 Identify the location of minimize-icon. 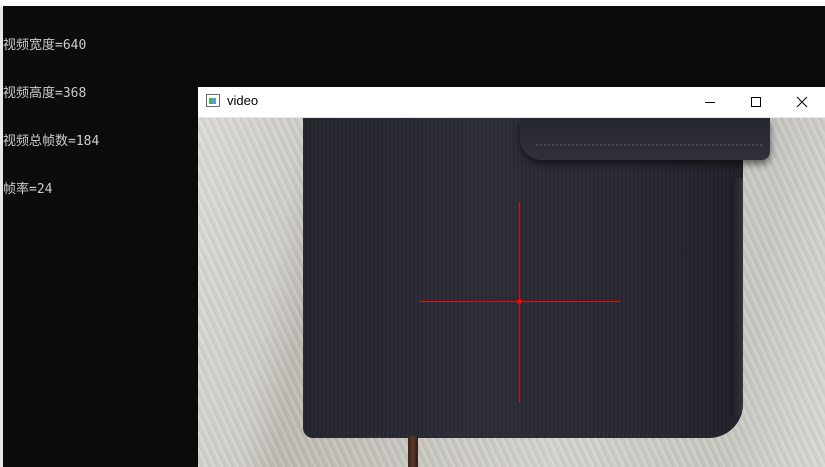
(710, 102).